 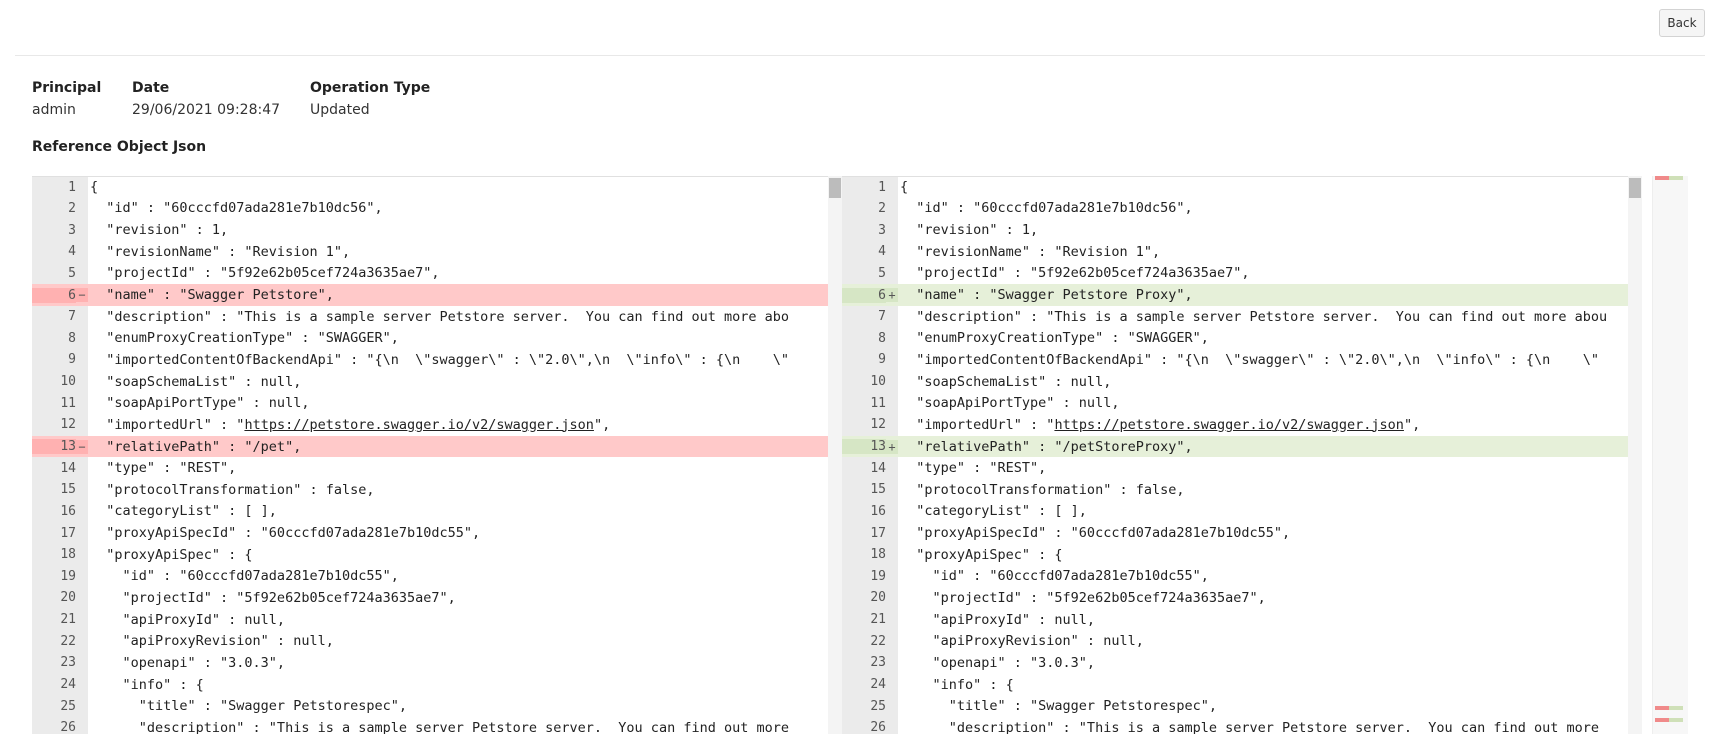 What do you see at coordinates (206, 110) in the screenshot?
I see `date-value: 29/06/2021 09:28:47` at bounding box center [206, 110].